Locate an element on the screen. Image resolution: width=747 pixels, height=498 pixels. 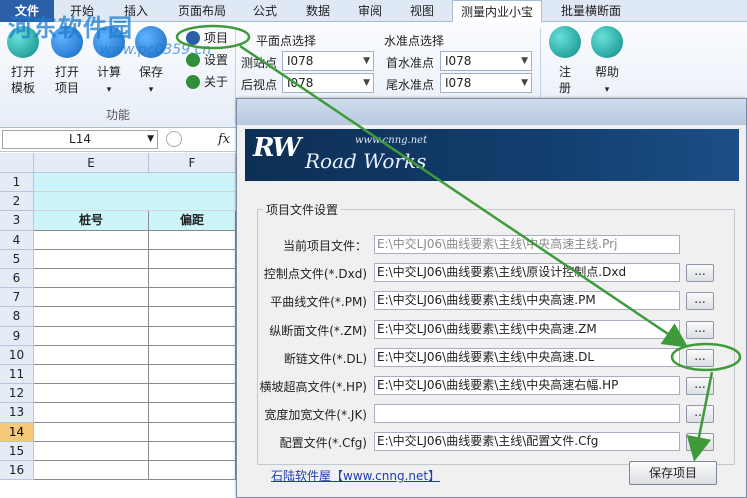
row-header: 6 is located at coordinates (17, 279).